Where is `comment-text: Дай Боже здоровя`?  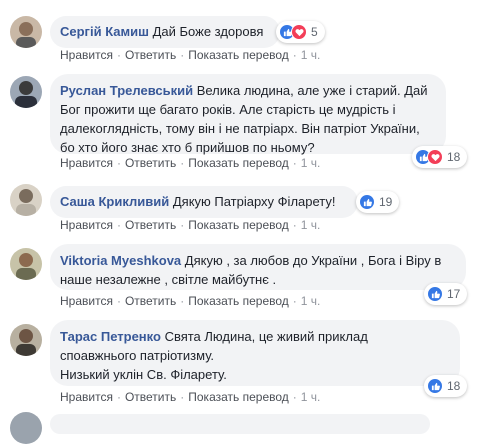 comment-text: Дай Боже здоровя is located at coordinates (208, 31).